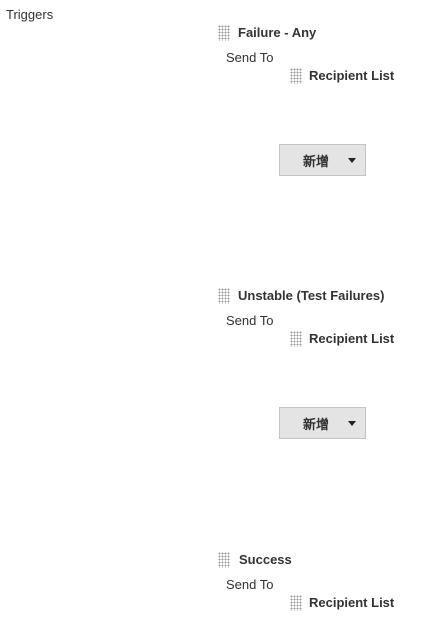 The height and width of the screenshot is (641, 421). What do you see at coordinates (277, 32) in the screenshot?
I see `trigger-title: Failure - Any` at bounding box center [277, 32].